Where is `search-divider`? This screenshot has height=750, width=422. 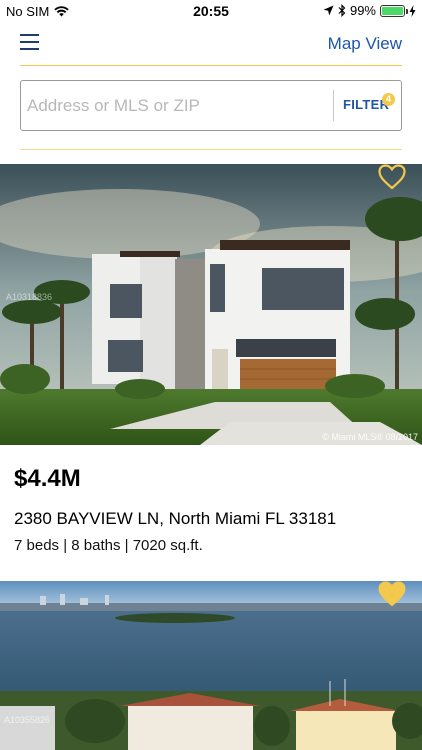
search-divider is located at coordinates (333, 105).